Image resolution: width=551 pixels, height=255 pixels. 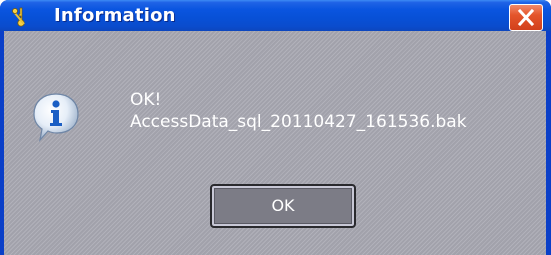 What do you see at coordinates (21, 16) in the screenshot?
I see `keys-icon` at bounding box center [21, 16].